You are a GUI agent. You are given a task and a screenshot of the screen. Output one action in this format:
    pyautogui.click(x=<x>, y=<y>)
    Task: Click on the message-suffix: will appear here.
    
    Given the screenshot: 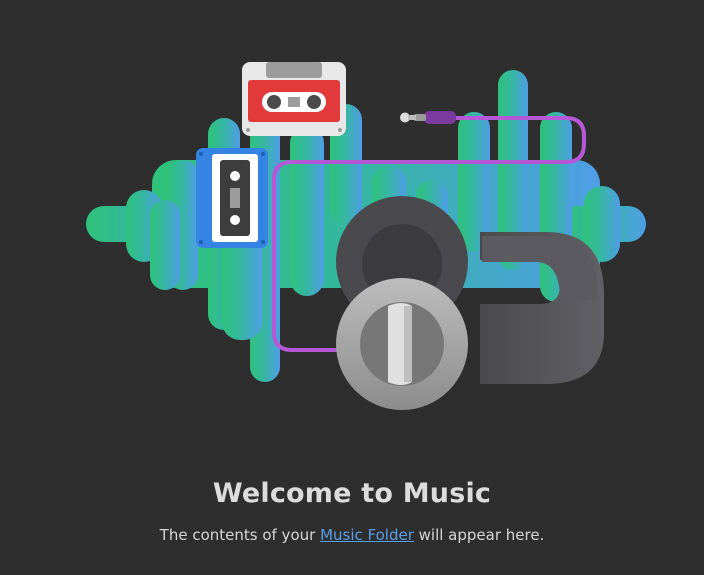 What is the action you would take?
    pyautogui.click(x=479, y=535)
    